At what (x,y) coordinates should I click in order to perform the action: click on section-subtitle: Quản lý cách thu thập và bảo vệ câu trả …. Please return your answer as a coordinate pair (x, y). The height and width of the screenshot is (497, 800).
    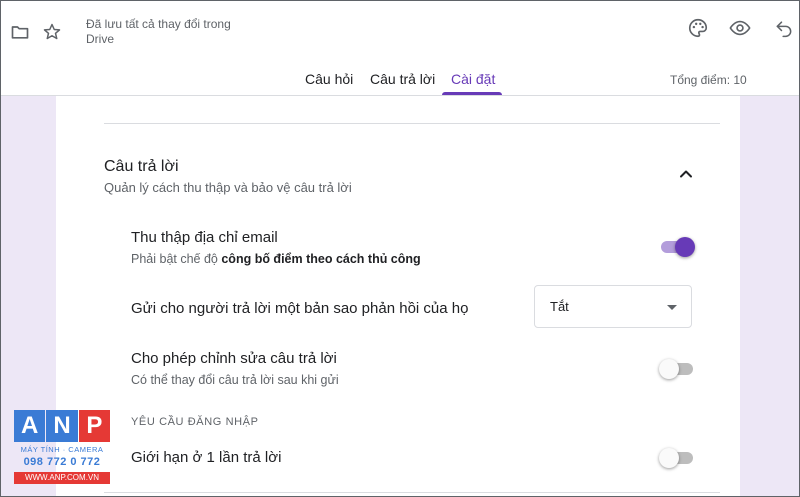
    Looking at the image, I should click on (228, 187).